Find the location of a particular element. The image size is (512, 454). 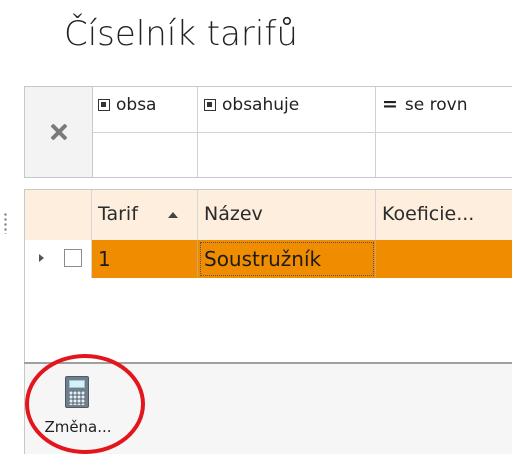

filter-value-koeficient is located at coordinates (444, 154).